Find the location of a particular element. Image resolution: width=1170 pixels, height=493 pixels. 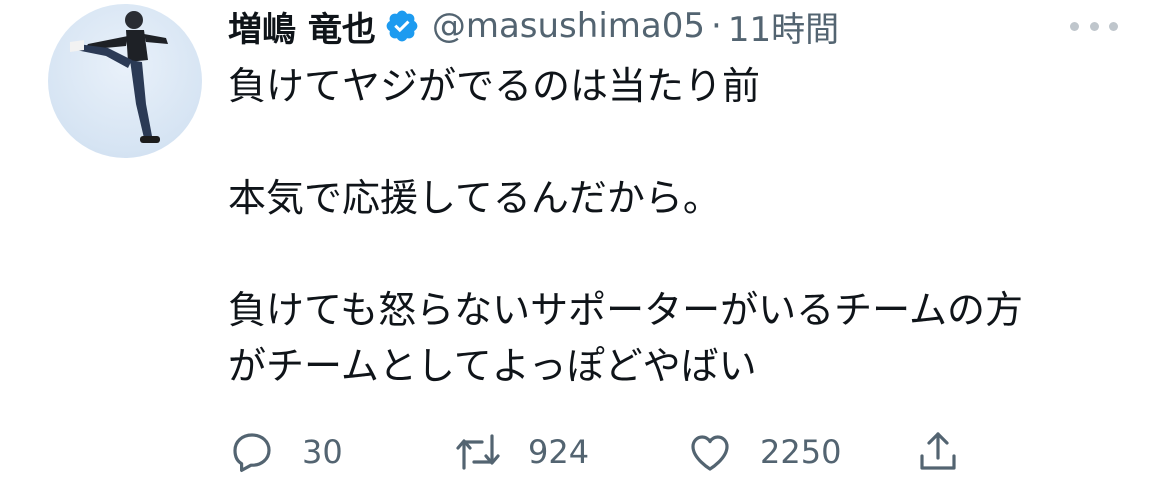

action-bar: 30 924 2250 is located at coordinates (608, 452).